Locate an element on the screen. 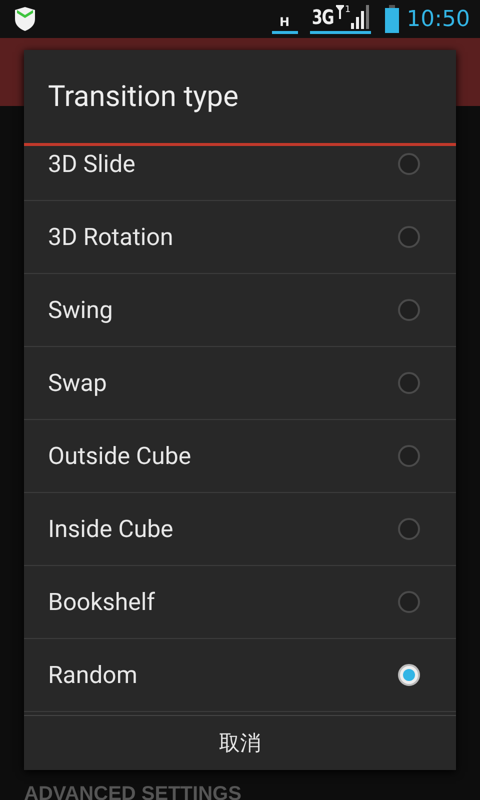 This screenshot has height=800, width=480. antenna-icon is located at coordinates (339, 11).